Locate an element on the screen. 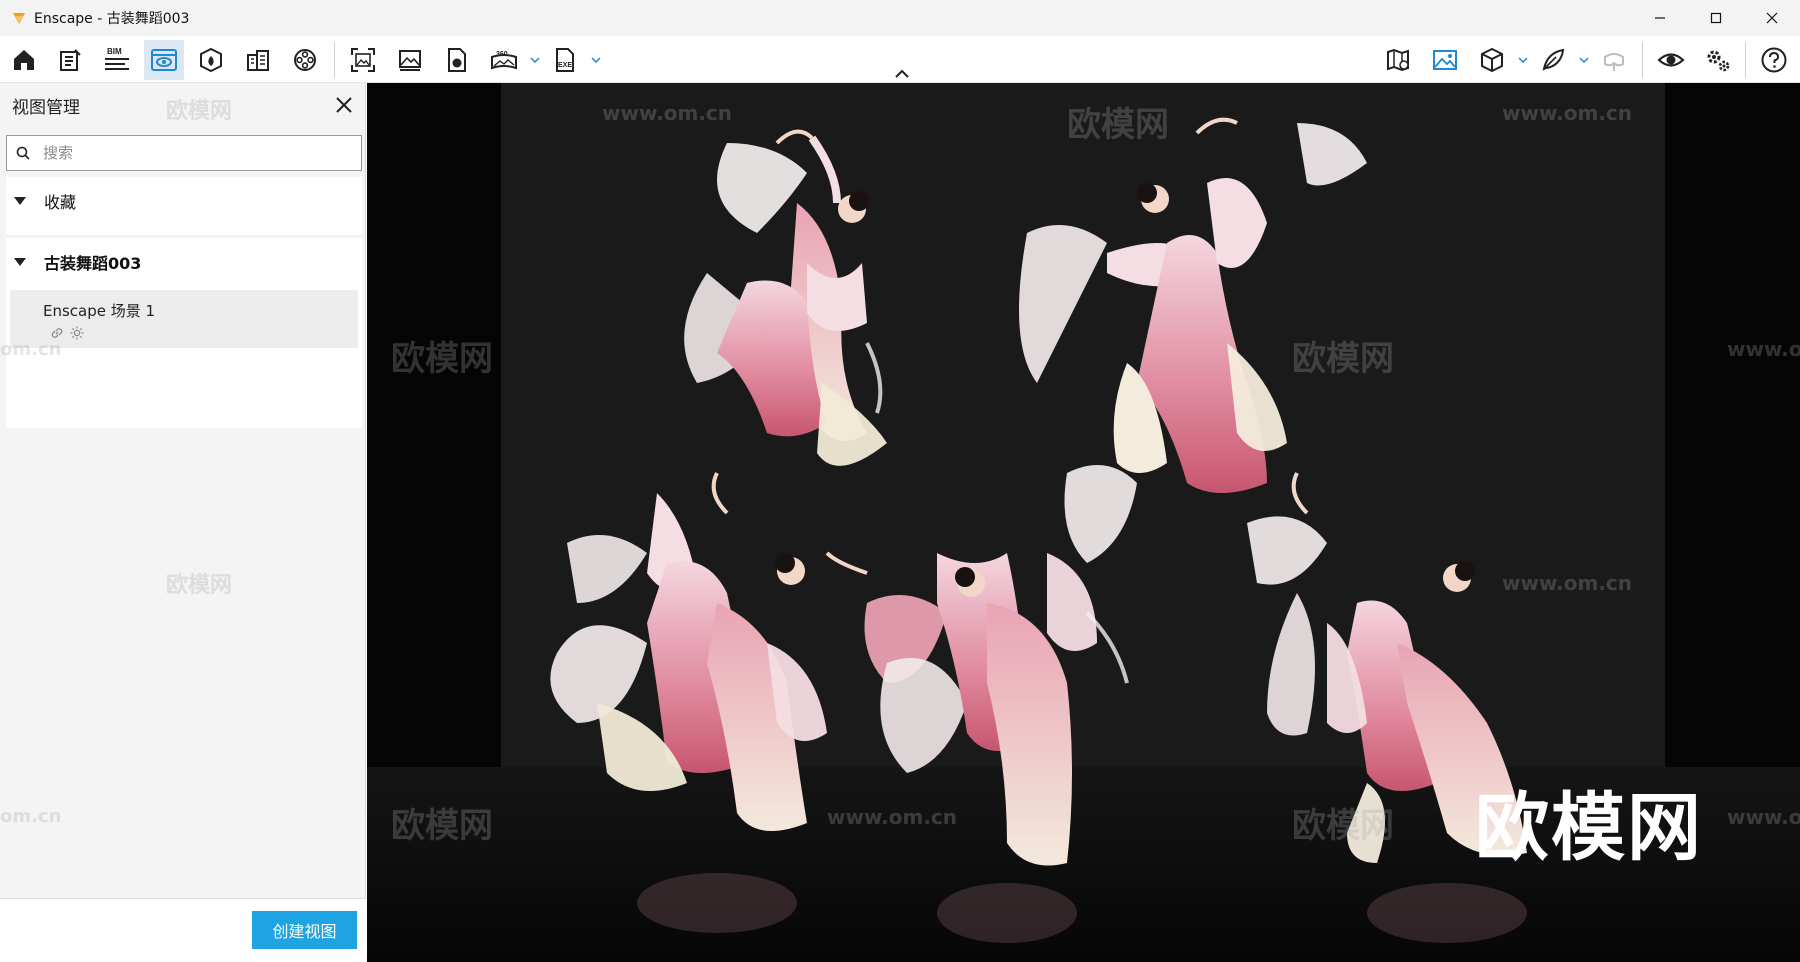 The width and height of the screenshot is (1800, 962). exe-export-dropdown is located at coordinates (596, 60).